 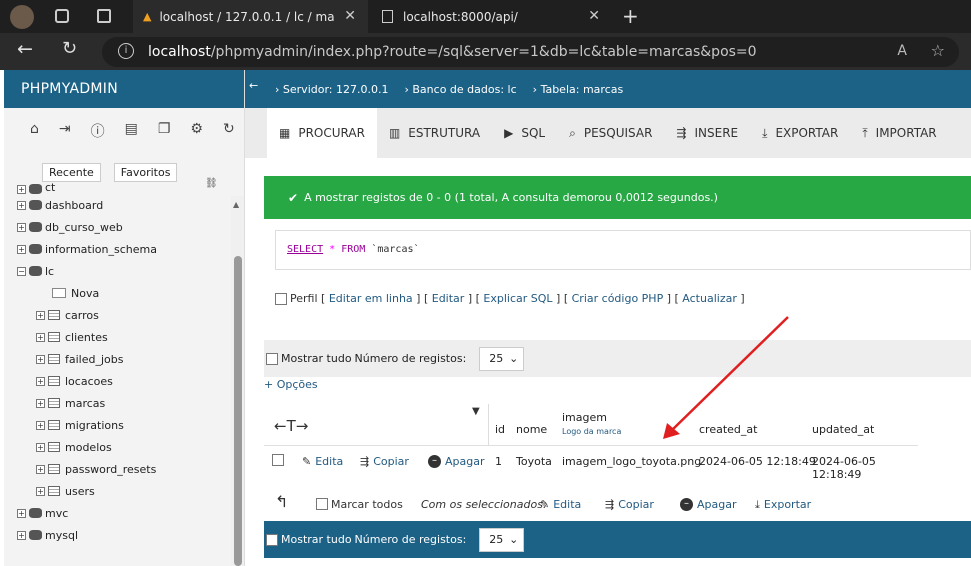 What do you see at coordinates (69, 48) in the screenshot?
I see `reload-icon: ↻` at bounding box center [69, 48].